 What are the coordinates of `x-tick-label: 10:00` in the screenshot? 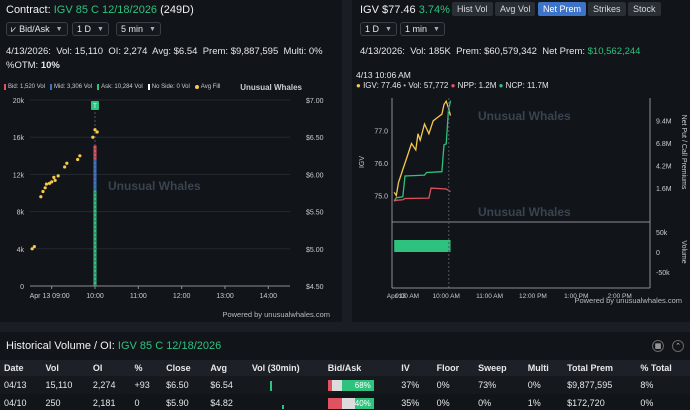 It's located at (95, 296).